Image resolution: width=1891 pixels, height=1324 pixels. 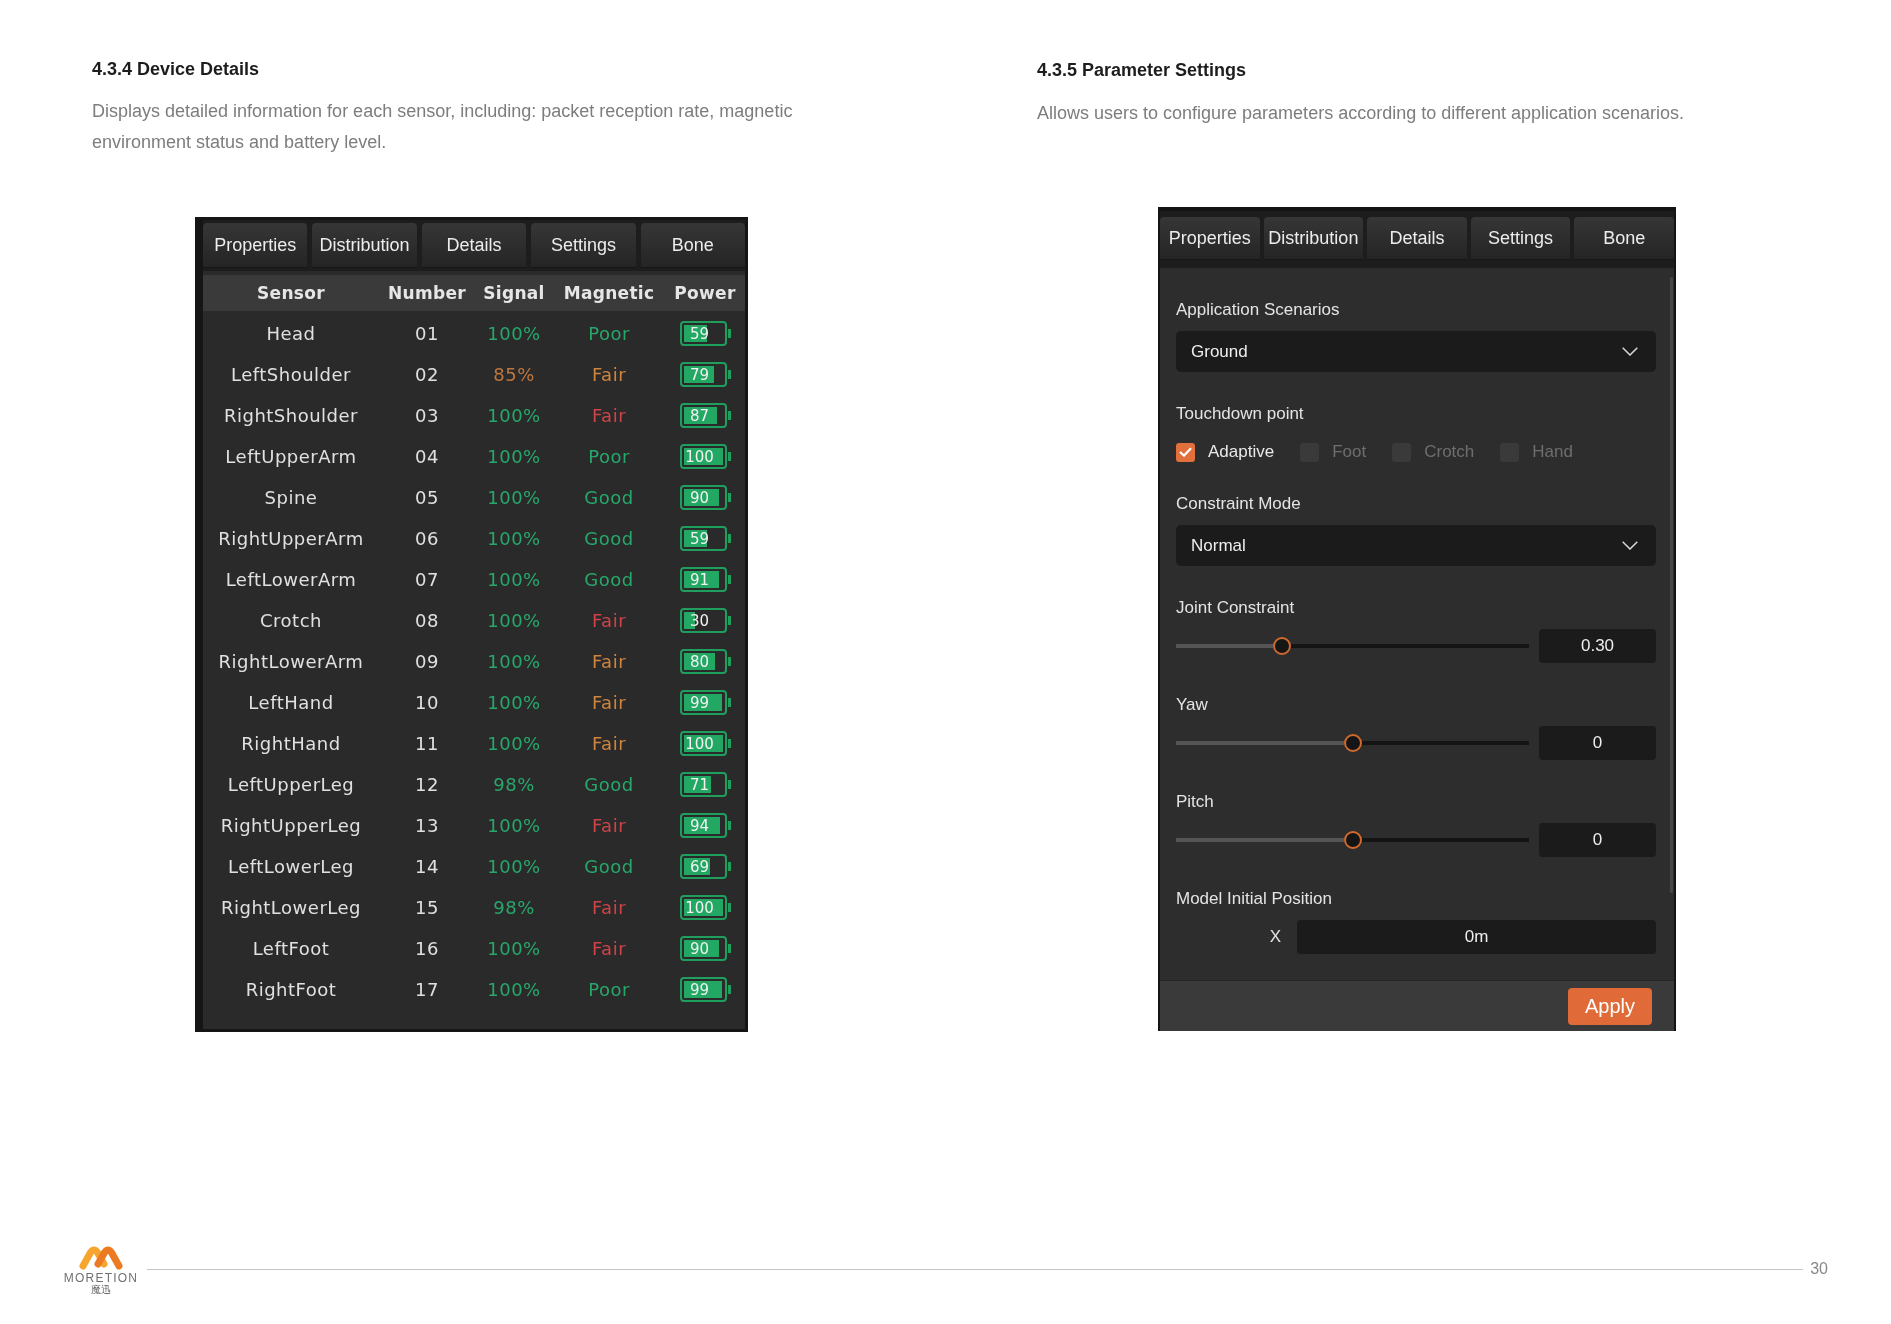 I want to click on checkbox-label: Adaptive, so click(x=1241, y=452).